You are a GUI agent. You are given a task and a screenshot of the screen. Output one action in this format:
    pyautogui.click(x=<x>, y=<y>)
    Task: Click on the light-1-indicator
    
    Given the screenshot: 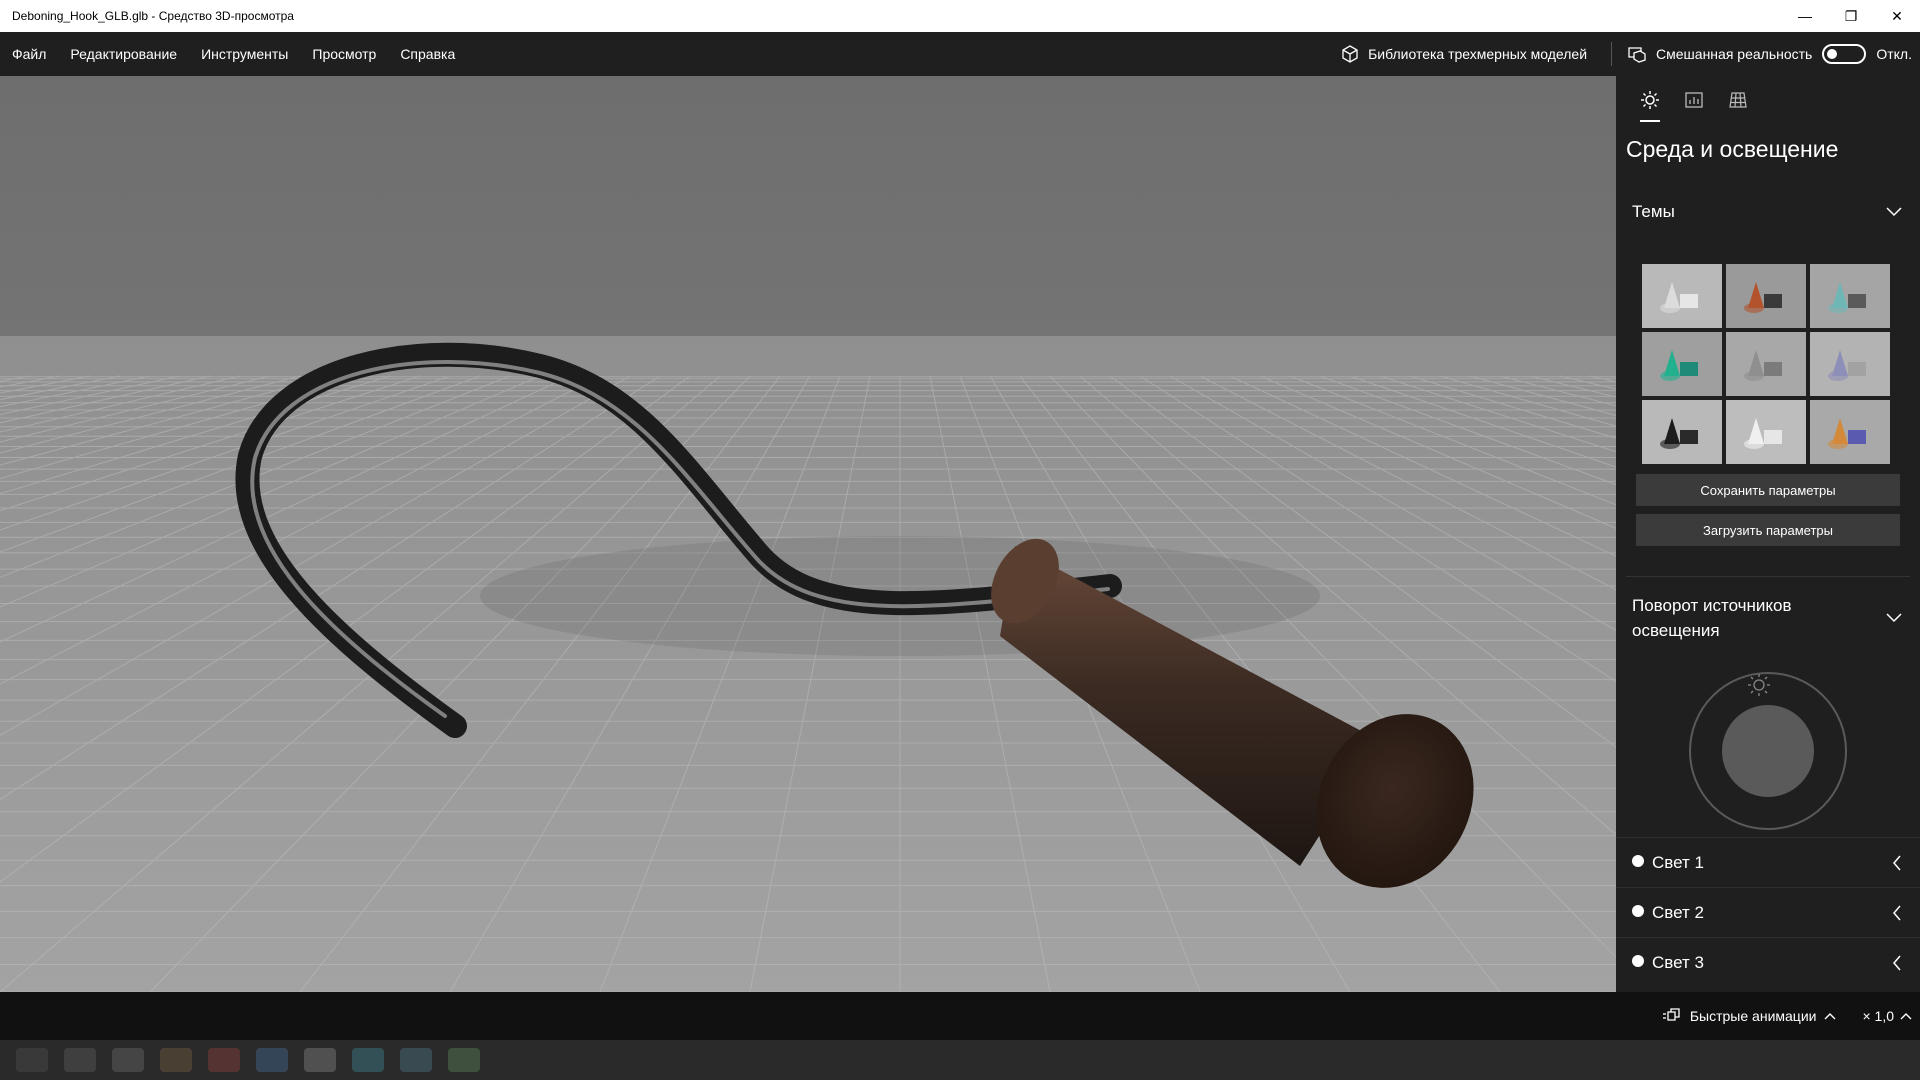 What is the action you would take?
    pyautogui.click(x=1638, y=860)
    